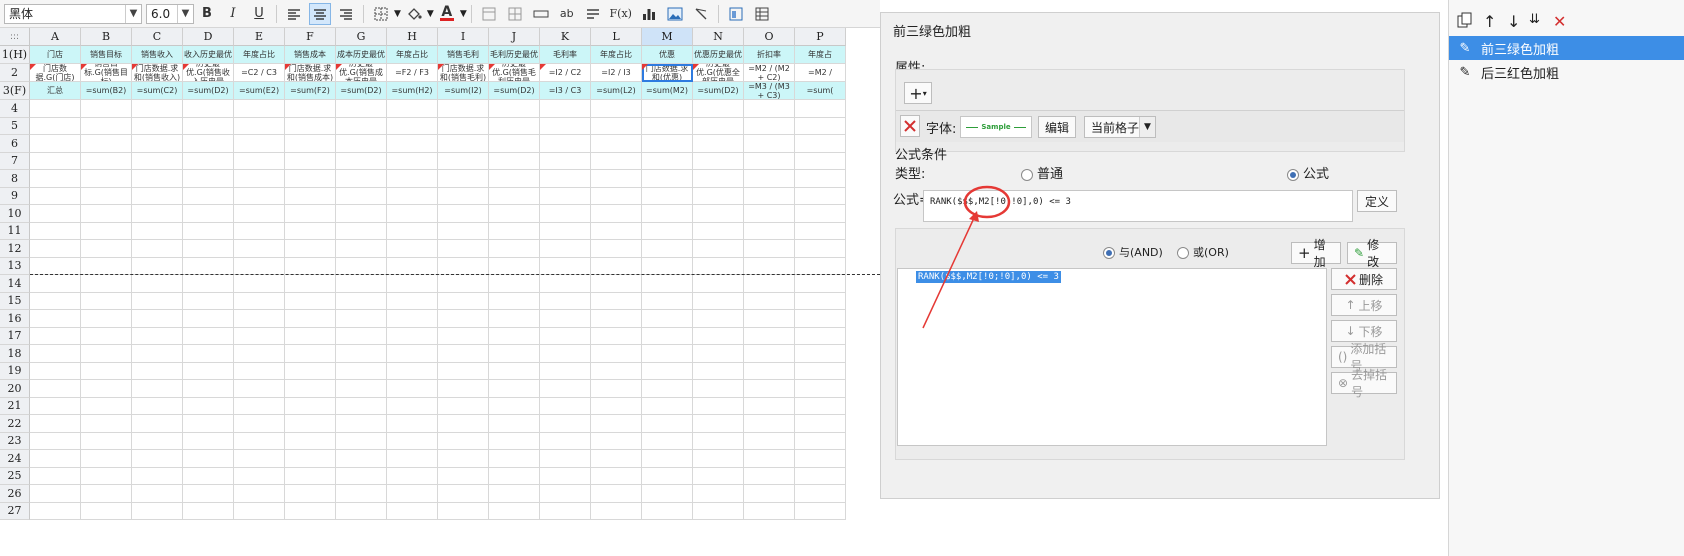  Describe the element at coordinates (15, 91) in the screenshot. I see `row-header: 3(F)` at that location.